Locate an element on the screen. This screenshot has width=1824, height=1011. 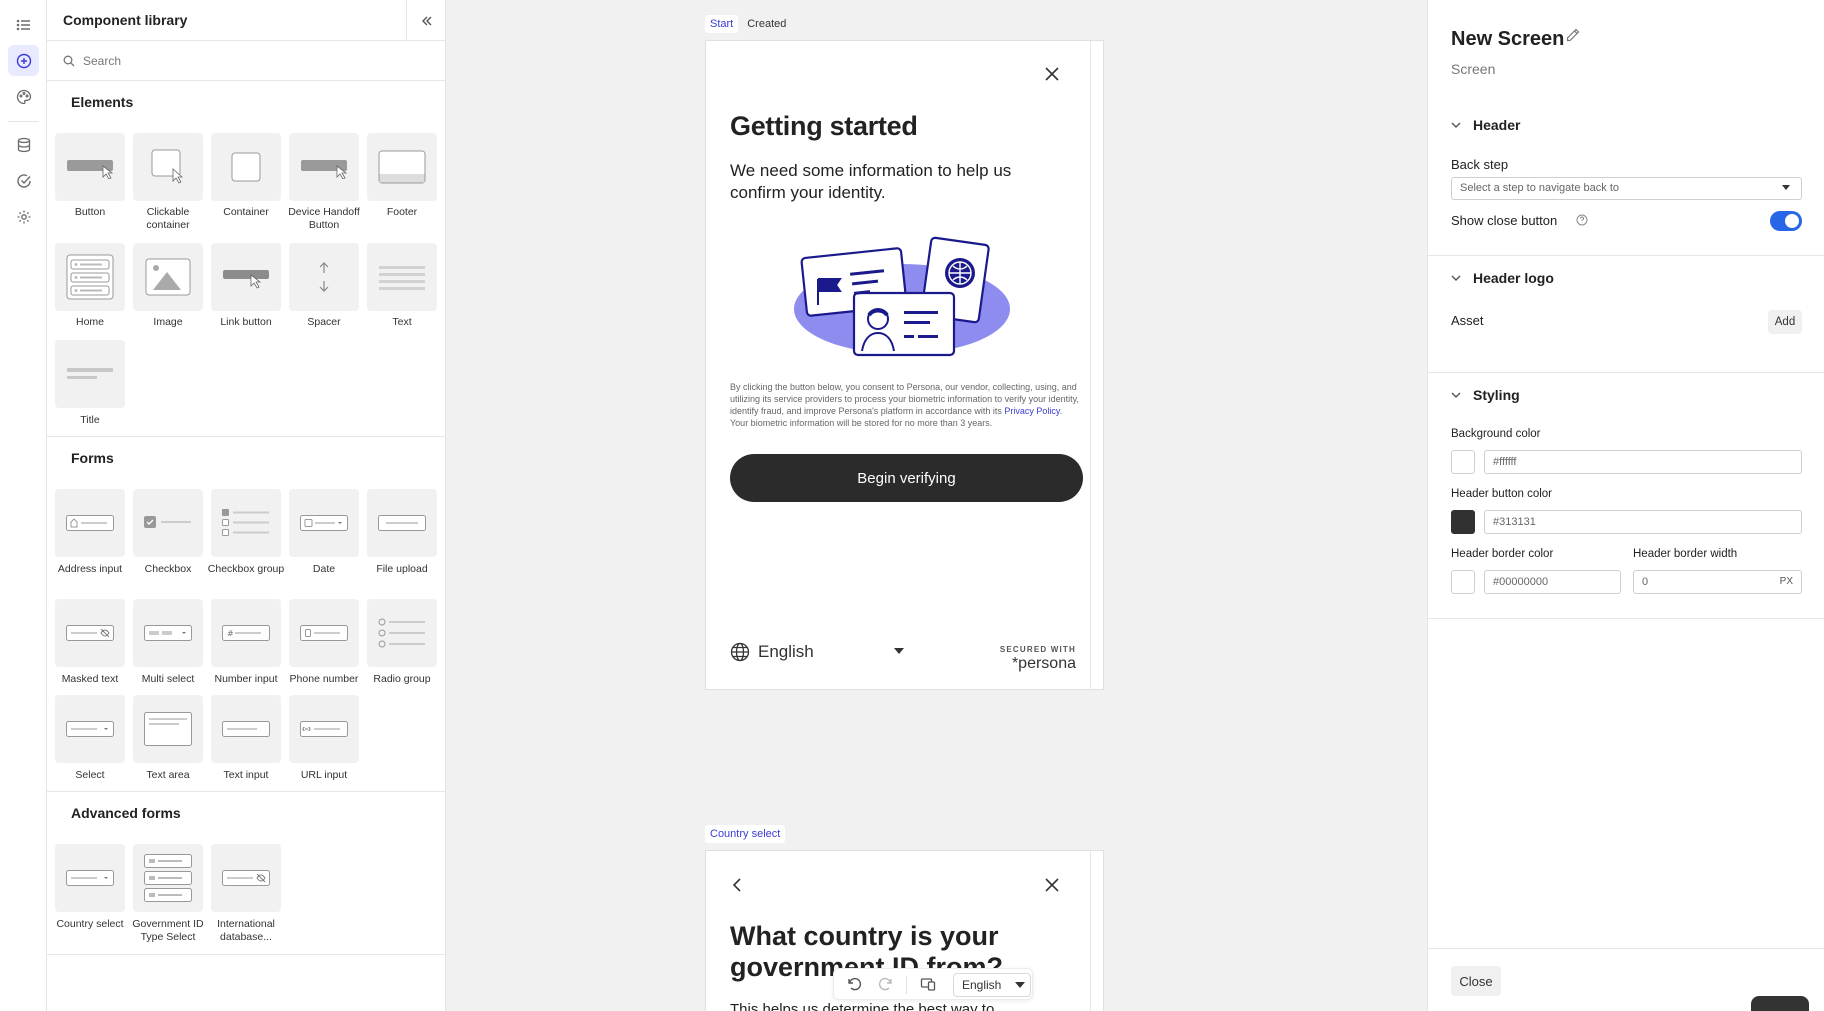
device-preview-icon is located at coordinates (928, 984).